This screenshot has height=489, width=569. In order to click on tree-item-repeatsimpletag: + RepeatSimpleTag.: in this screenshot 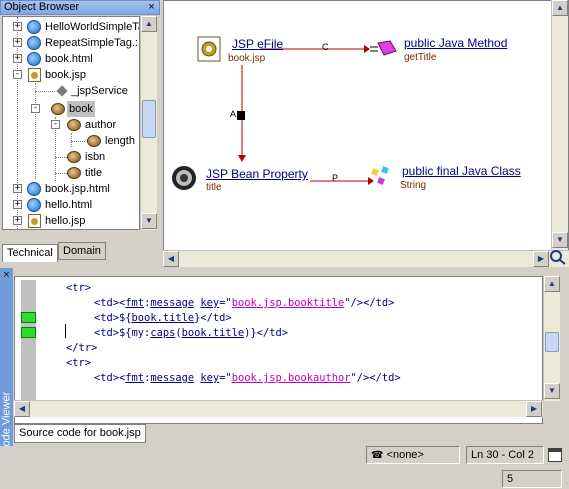, I will do `click(71, 43)`.